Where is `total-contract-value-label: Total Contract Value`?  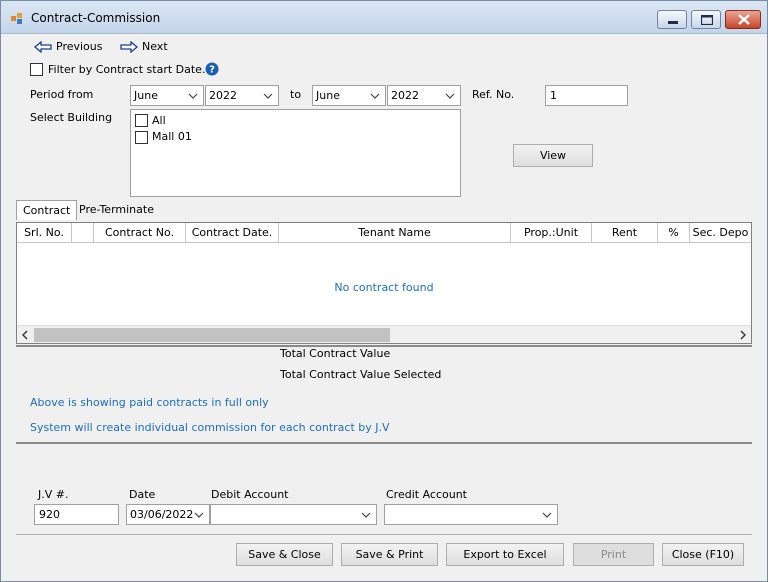 total-contract-value-label: Total Contract Value is located at coordinates (335, 353).